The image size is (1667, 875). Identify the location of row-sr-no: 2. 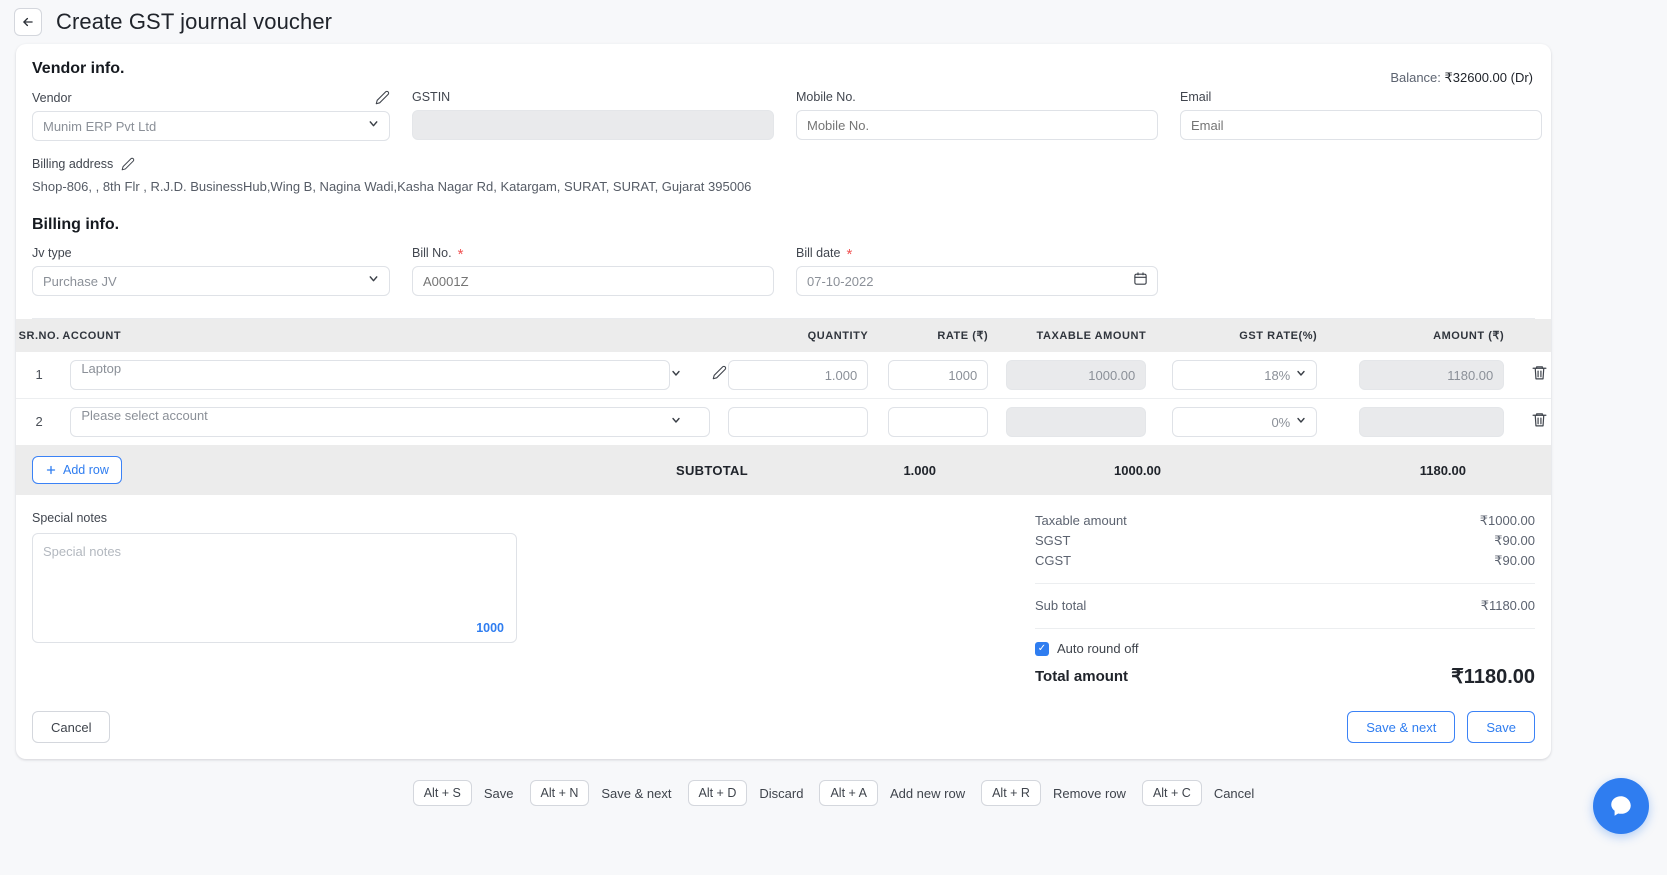
(39, 421).